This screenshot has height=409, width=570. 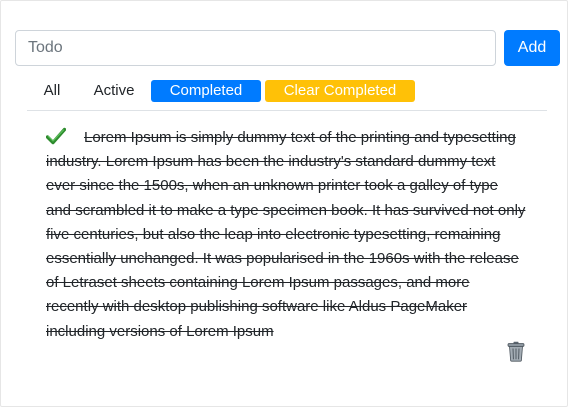 I want to click on filter-completed-button: Completed, so click(x=206, y=91).